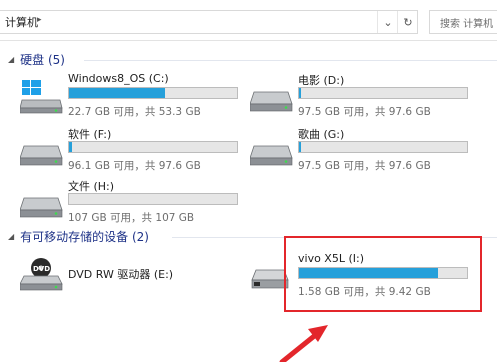 This screenshot has width=497, height=362. Describe the element at coordinates (303, 343) in the screenshot. I see `red-arrow-icon` at that location.